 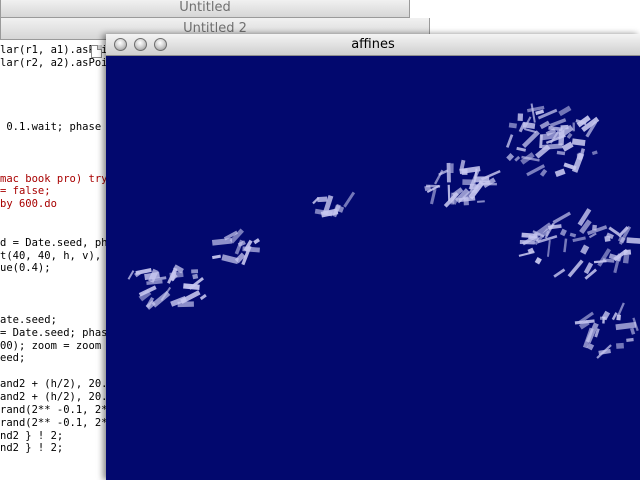 What do you see at coordinates (53, 242) in the screenshot?
I see `code-line: d = Date.seed, pha` at bounding box center [53, 242].